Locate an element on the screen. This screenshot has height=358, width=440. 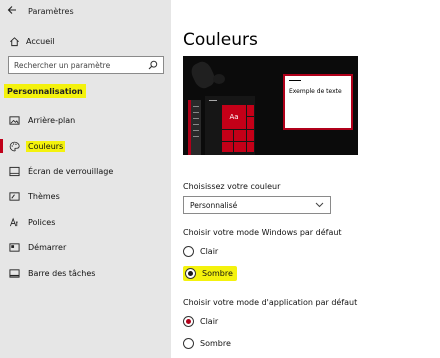
preview-window: Exemple de texte is located at coordinates (318, 102).